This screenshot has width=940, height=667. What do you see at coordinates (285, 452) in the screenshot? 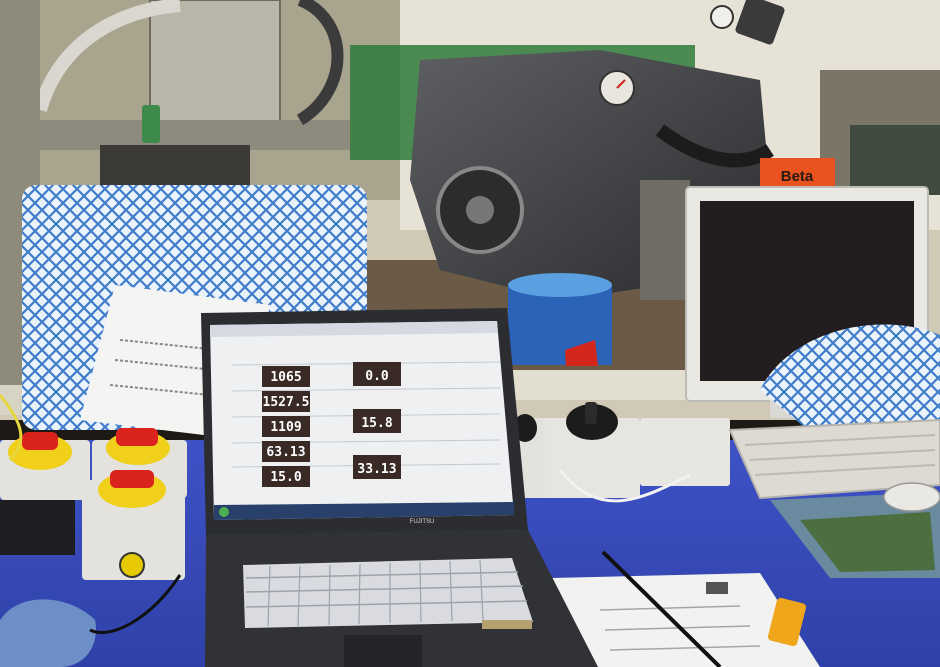
I see `readout-value-left-3: 63.13` at bounding box center [285, 452].